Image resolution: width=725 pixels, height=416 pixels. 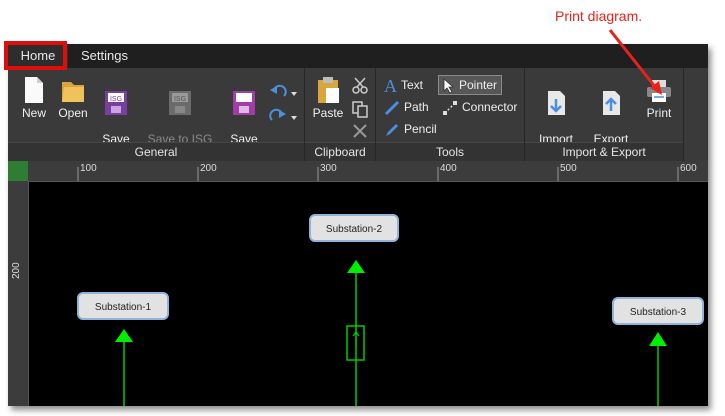 I want to click on folder-icon, so click(x=73, y=92).